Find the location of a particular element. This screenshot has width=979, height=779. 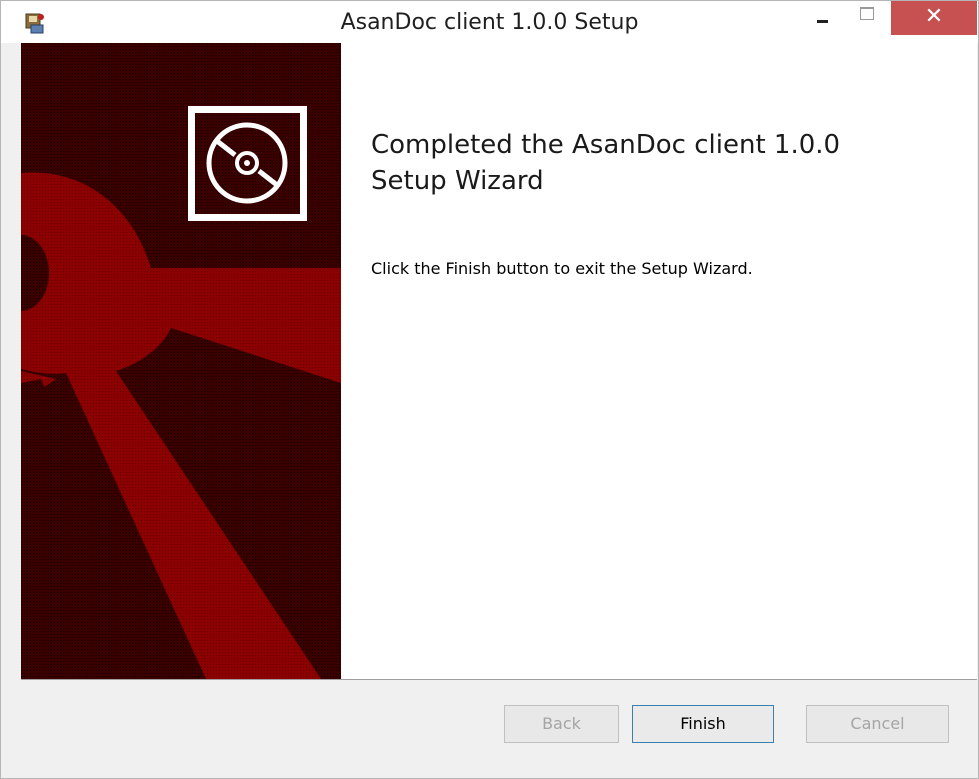

cancel-button: Cancel is located at coordinates (877, 724).